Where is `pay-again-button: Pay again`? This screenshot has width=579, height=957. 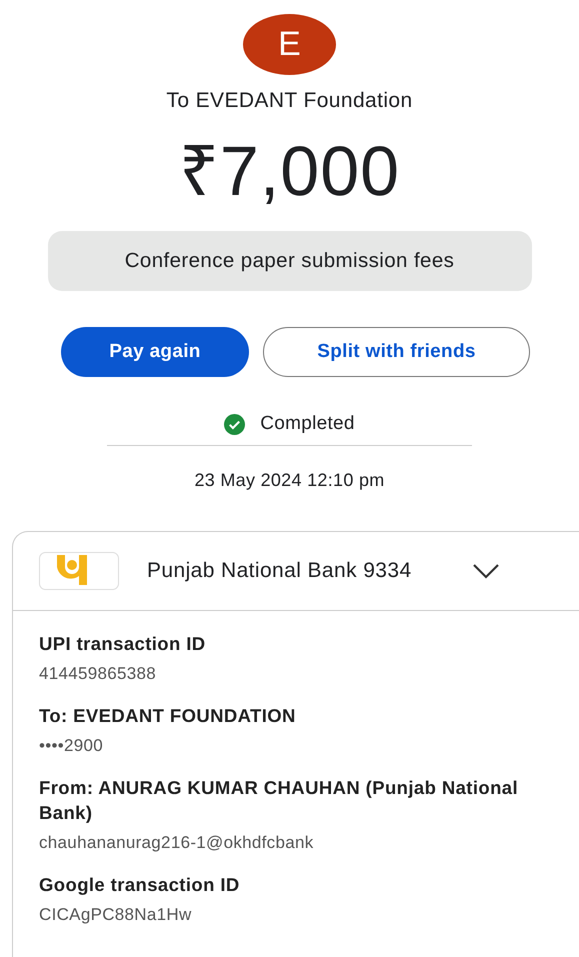
pay-again-button: Pay again is located at coordinates (155, 352).